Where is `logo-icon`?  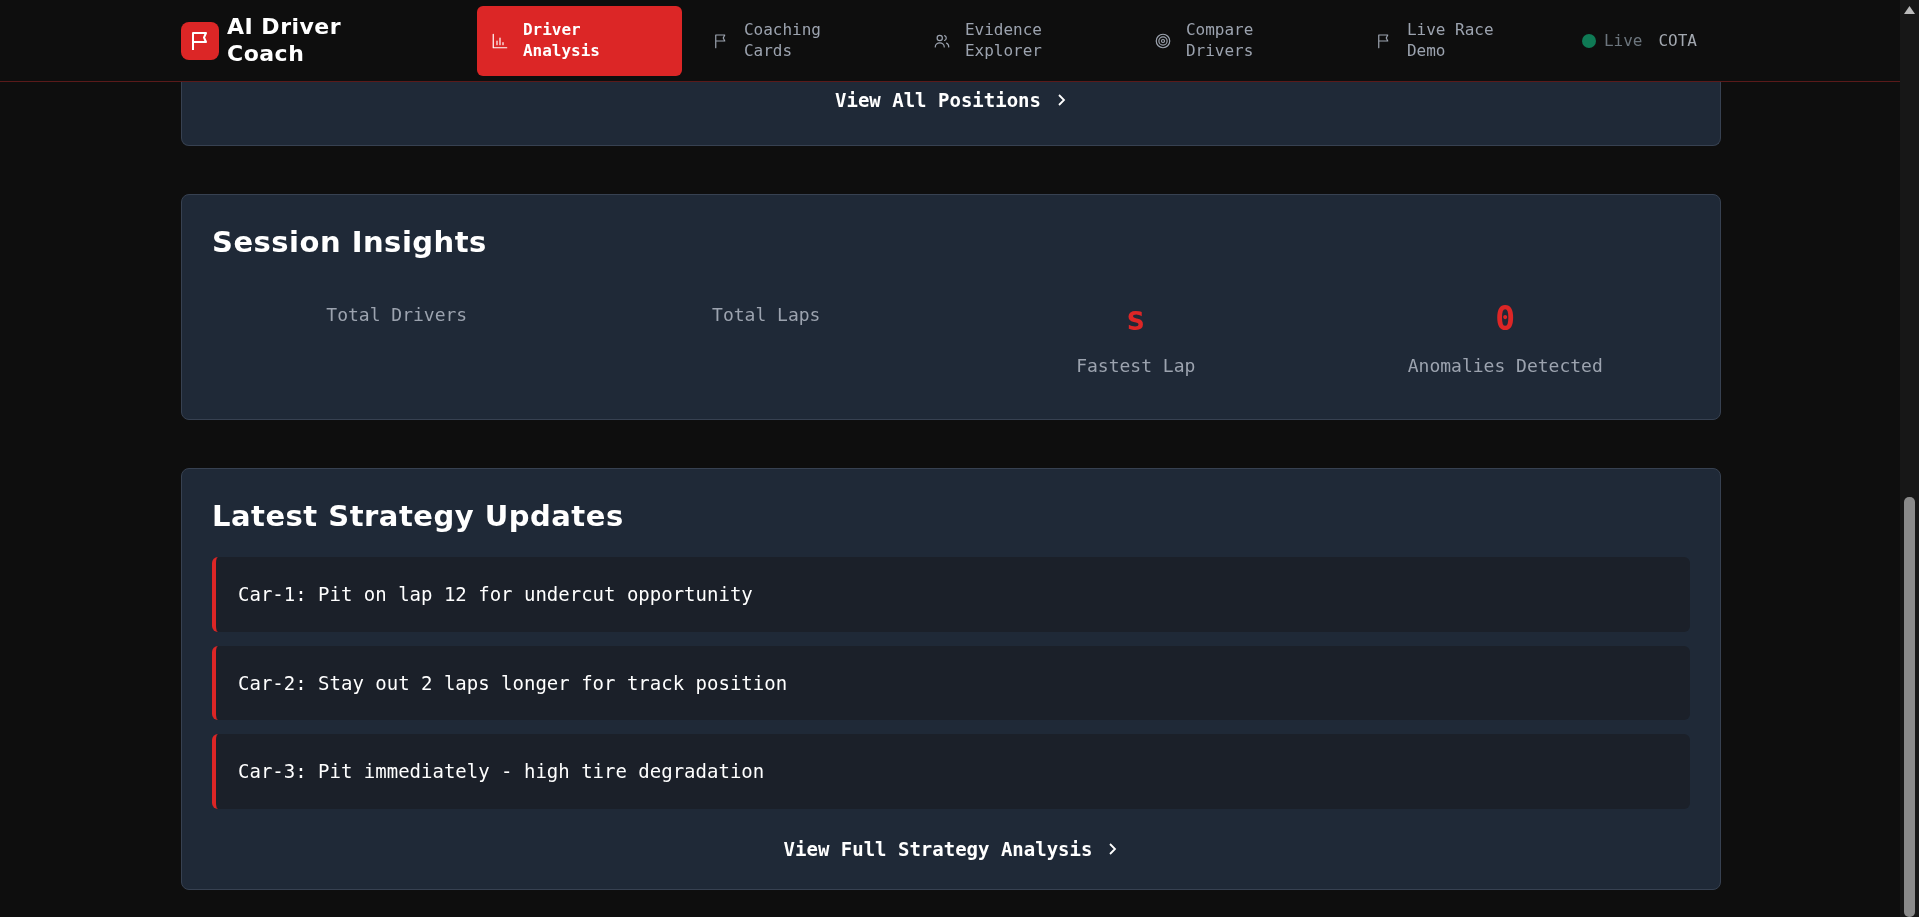 logo-icon is located at coordinates (200, 40).